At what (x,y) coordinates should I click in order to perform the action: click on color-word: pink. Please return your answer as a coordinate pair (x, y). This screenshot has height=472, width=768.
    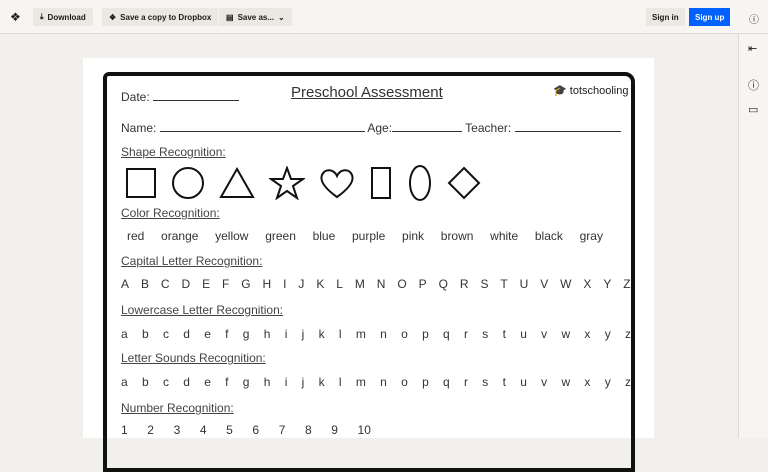
    Looking at the image, I should click on (413, 236).